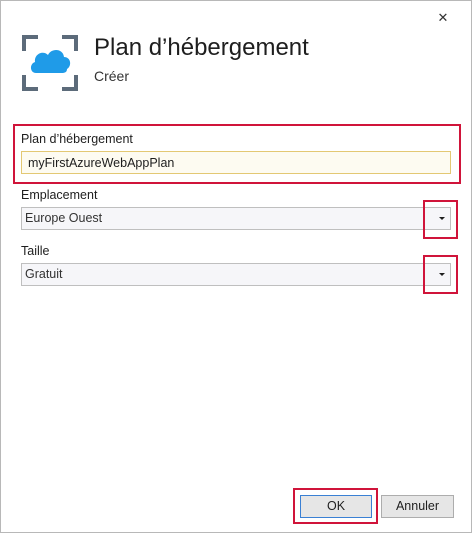  What do you see at coordinates (336, 506) in the screenshot?
I see `ok-button: OK` at bounding box center [336, 506].